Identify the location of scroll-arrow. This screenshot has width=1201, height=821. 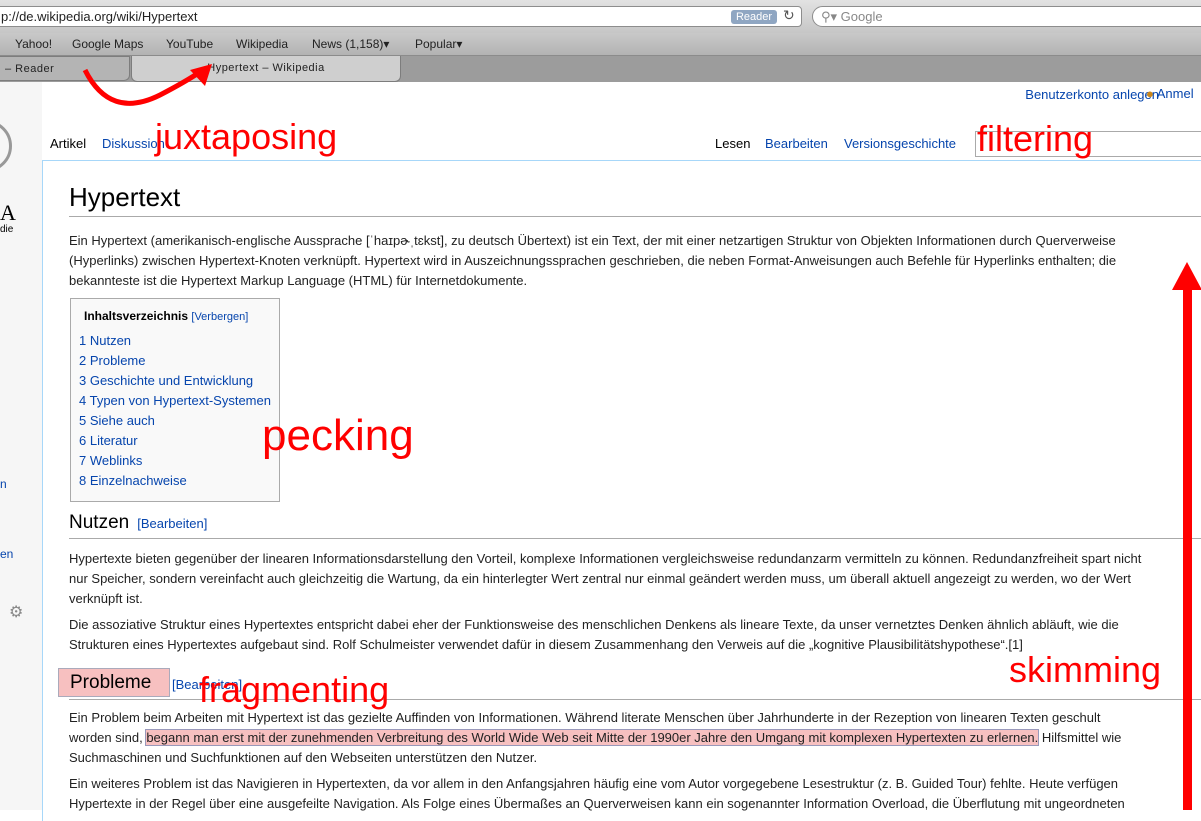
(1187, 547).